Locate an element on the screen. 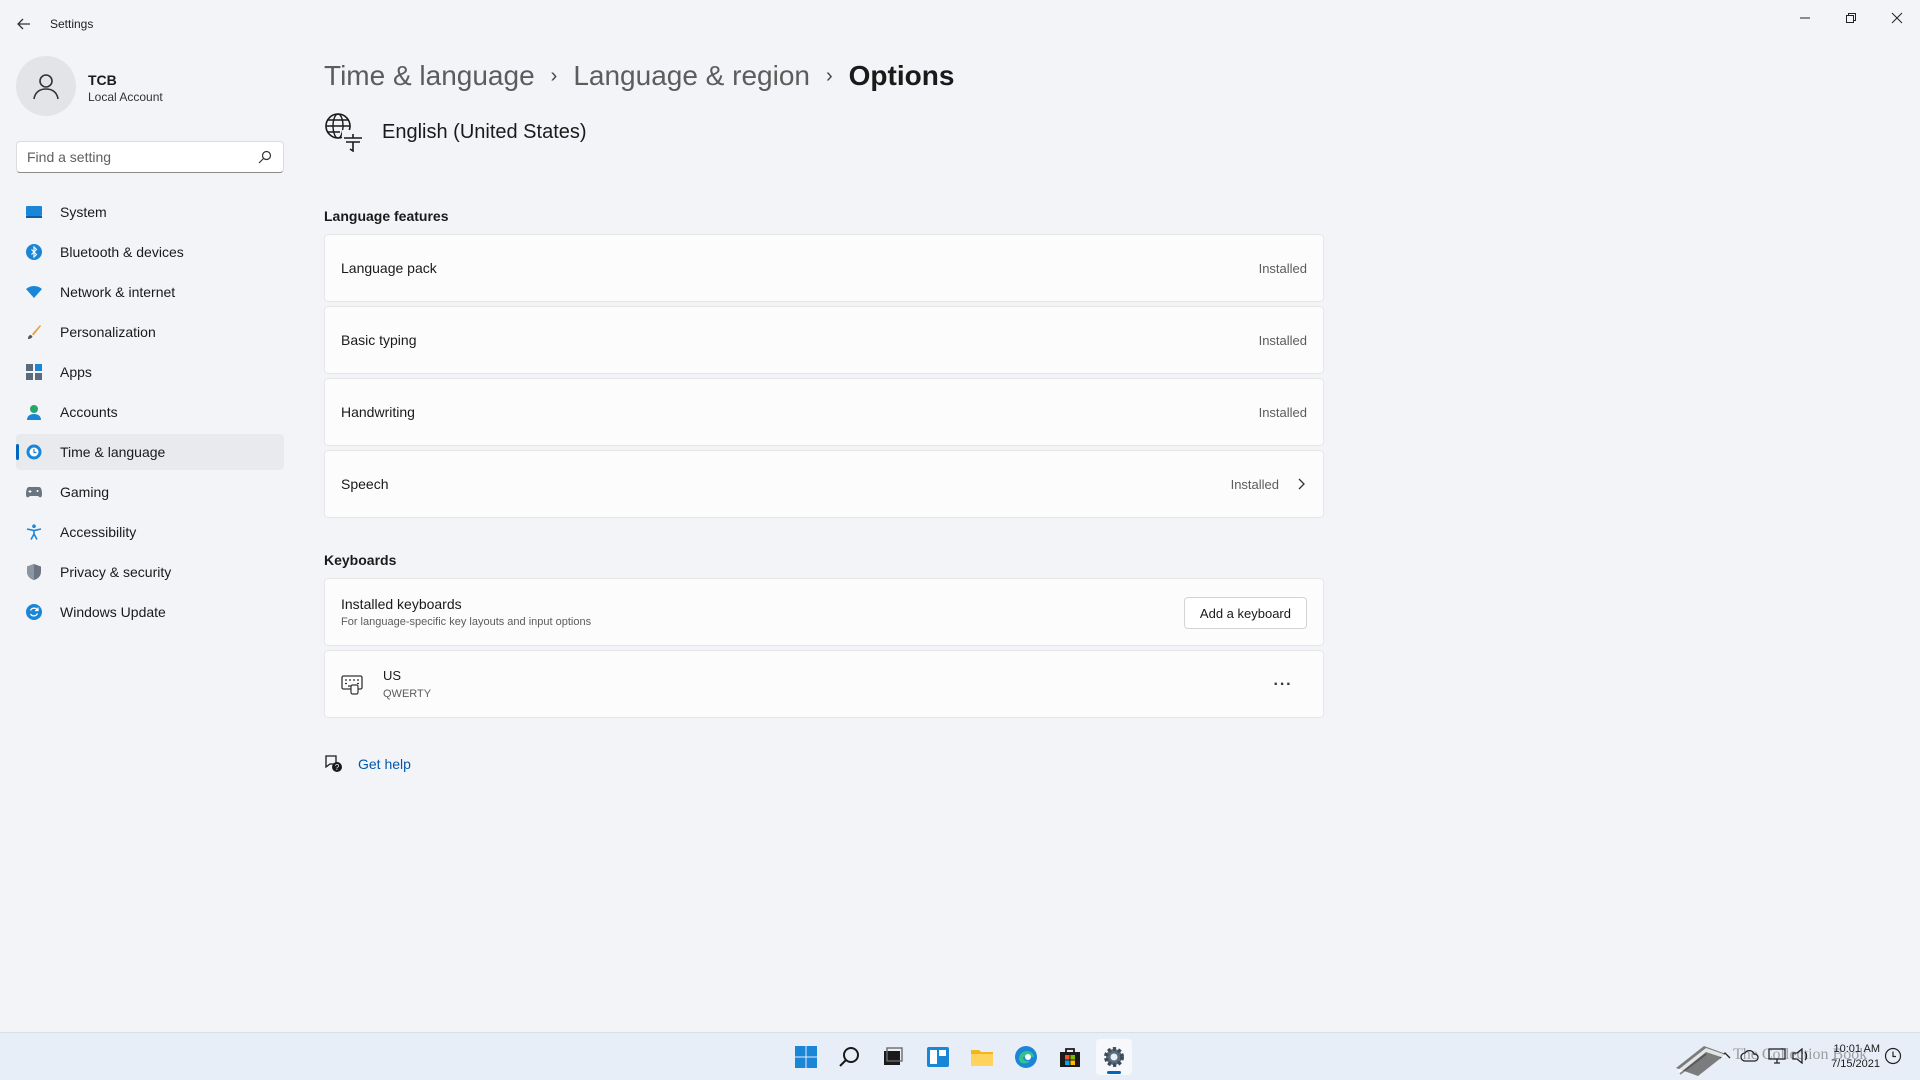 The height and width of the screenshot is (1080, 1920). add-keyboard-button: Add a keyboard is located at coordinates (1245, 613).